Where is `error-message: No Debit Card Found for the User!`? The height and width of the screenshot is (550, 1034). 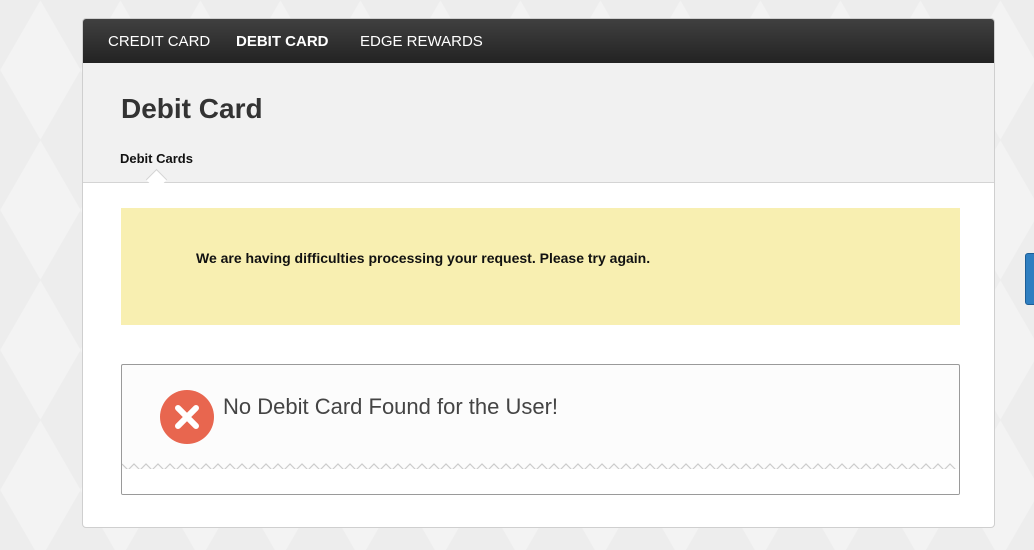
error-message: No Debit Card Found for the User! is located at coordinates (391, 406).